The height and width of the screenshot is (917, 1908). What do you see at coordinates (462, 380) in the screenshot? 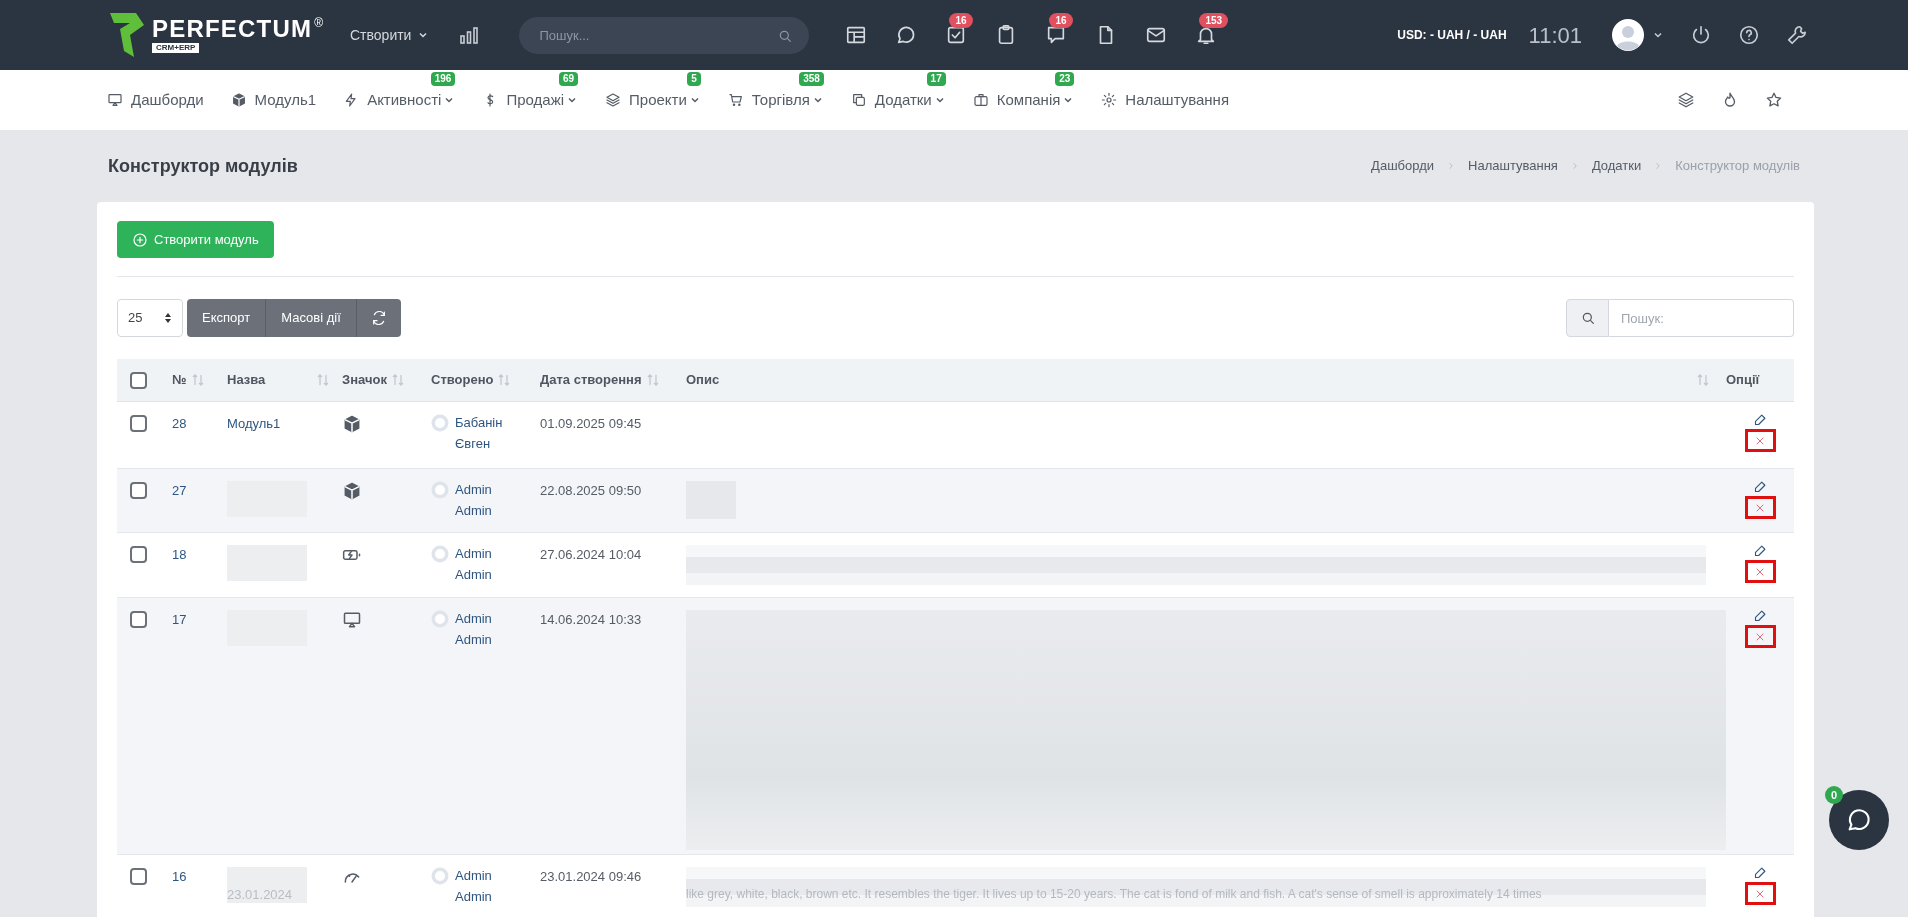
I see `column-header: Створено` at bounding box center [462, 380].